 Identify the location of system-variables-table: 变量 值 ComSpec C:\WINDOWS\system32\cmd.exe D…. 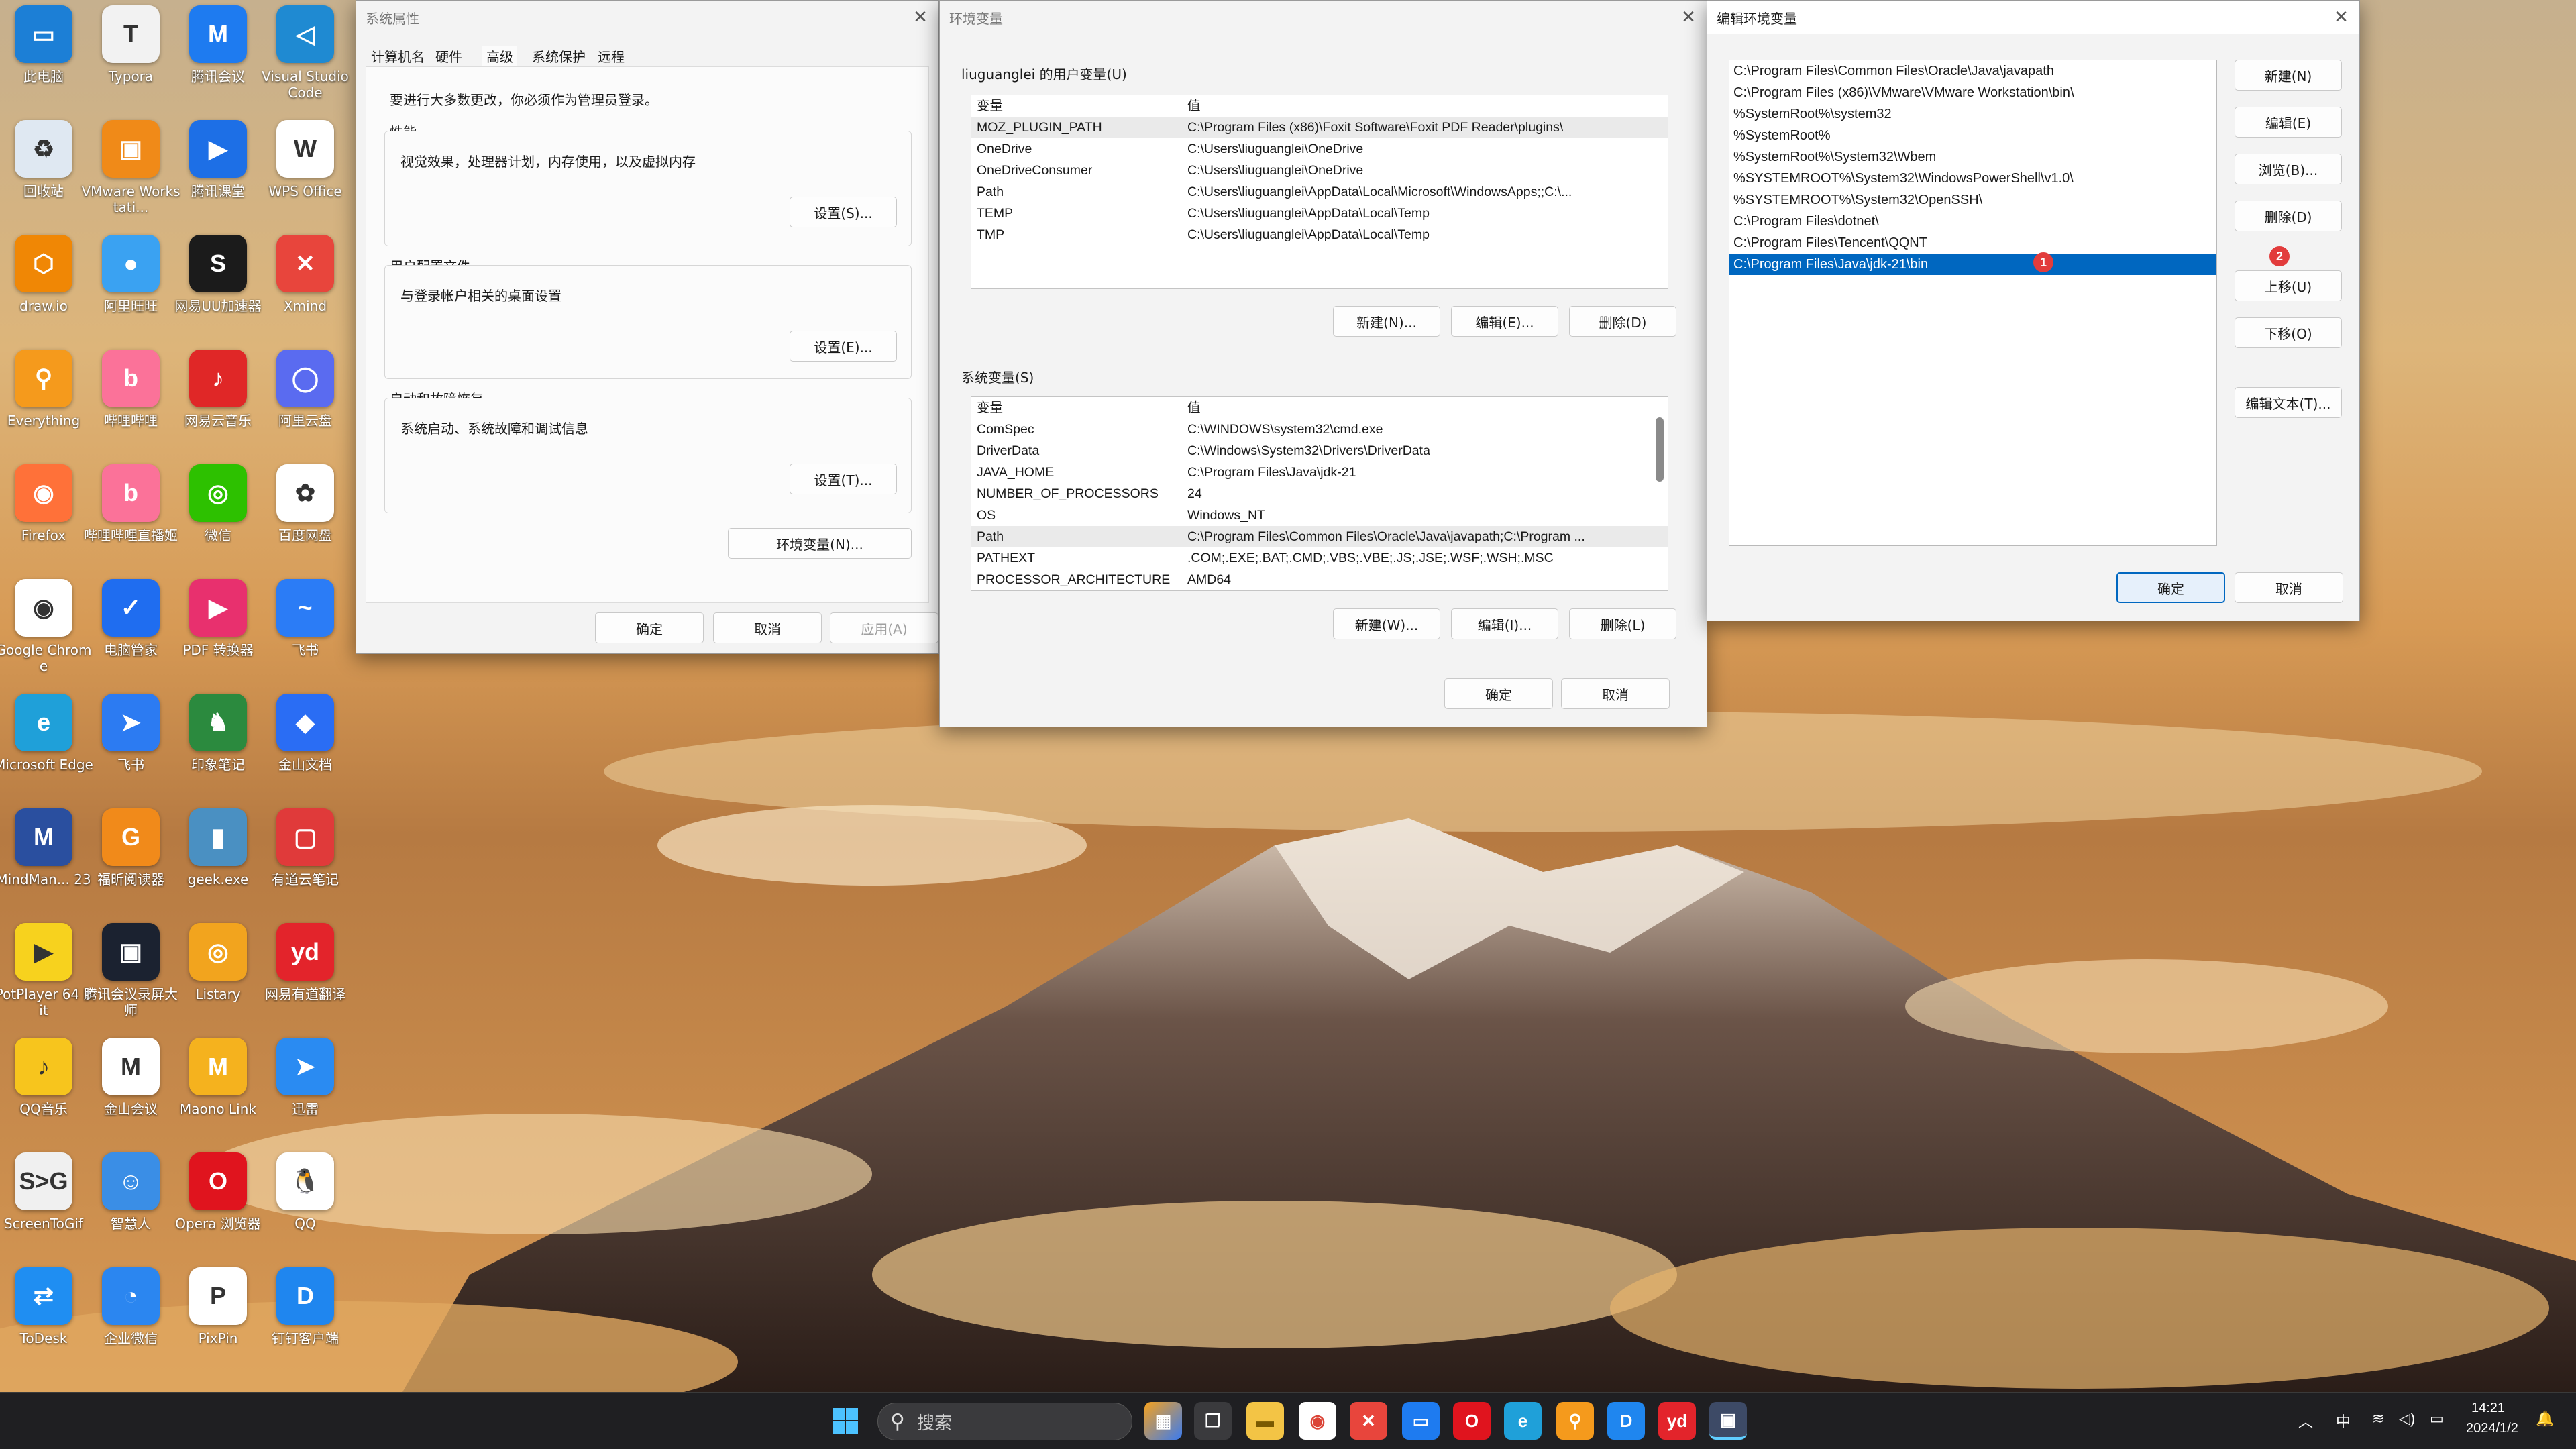
(1319, 493).